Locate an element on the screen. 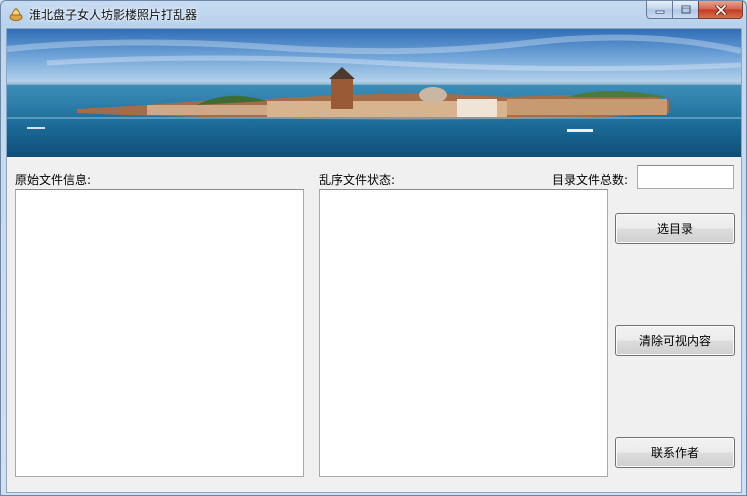 This screenshot has width=747, height=496. close-button is located at coordinates (720, 10).